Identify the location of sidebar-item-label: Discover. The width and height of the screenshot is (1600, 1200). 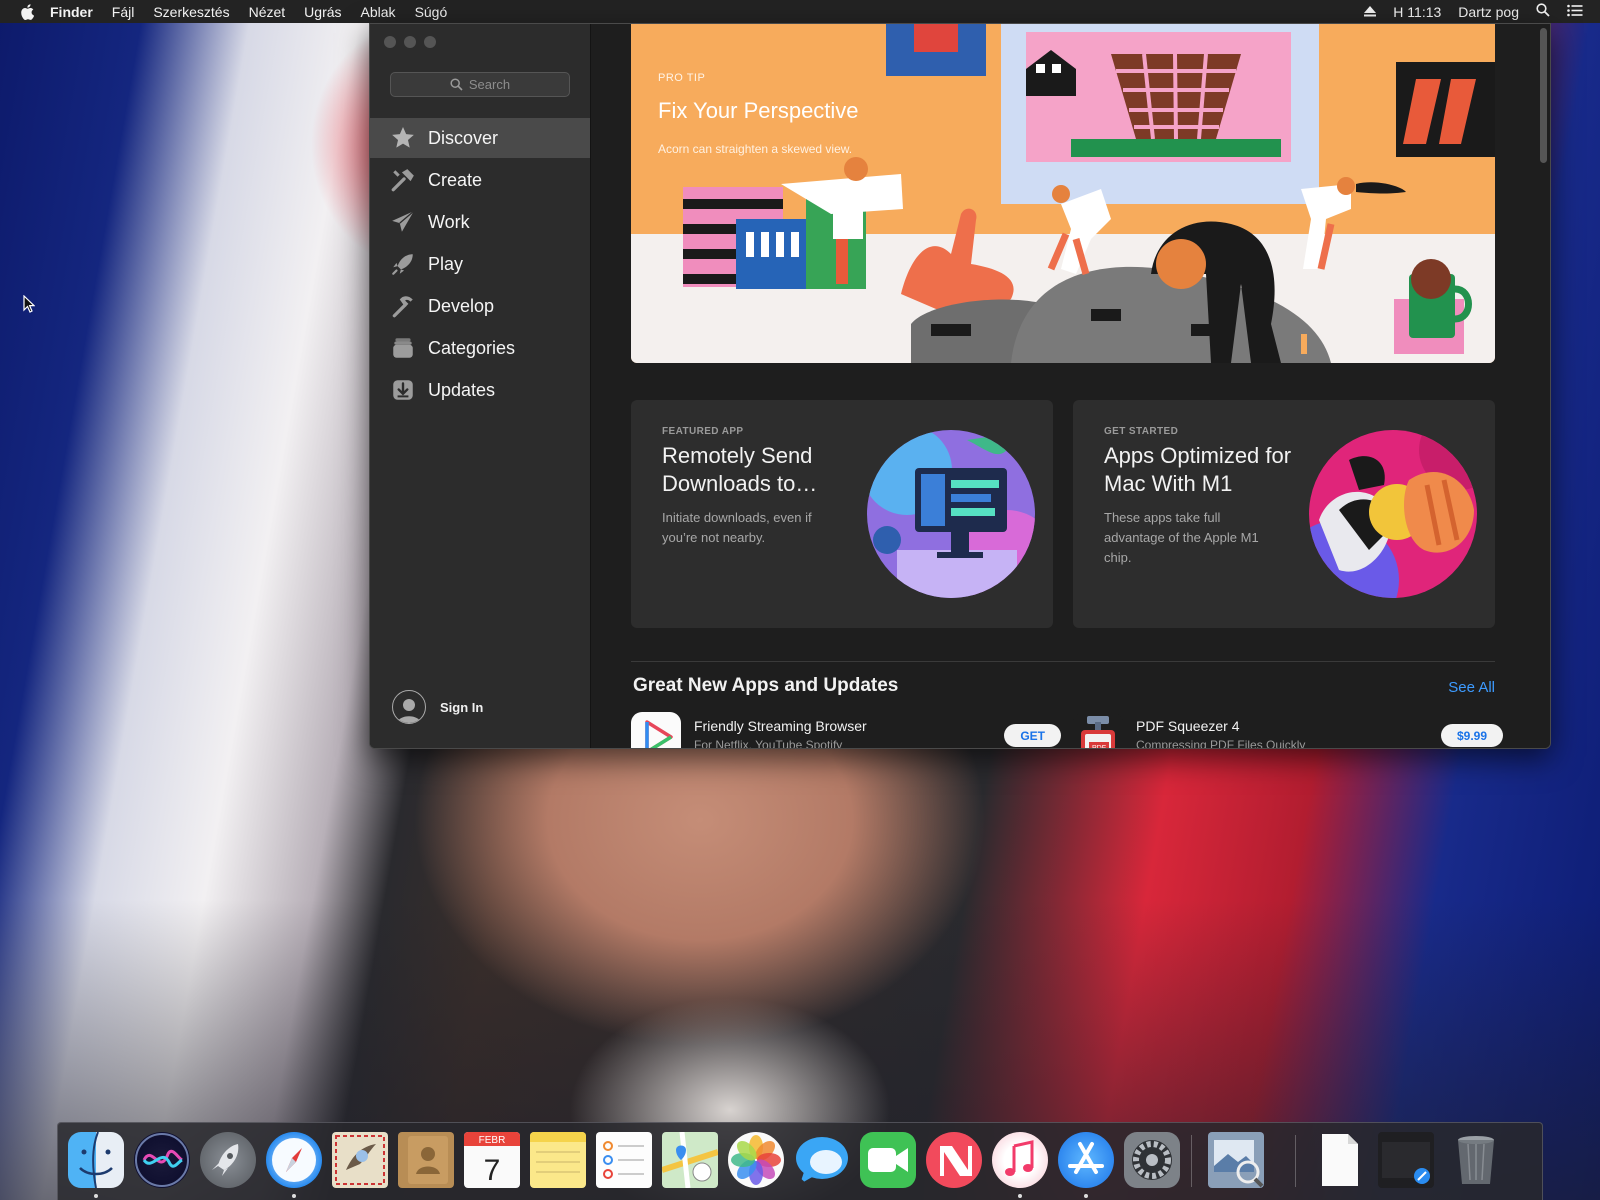
(463, 137).